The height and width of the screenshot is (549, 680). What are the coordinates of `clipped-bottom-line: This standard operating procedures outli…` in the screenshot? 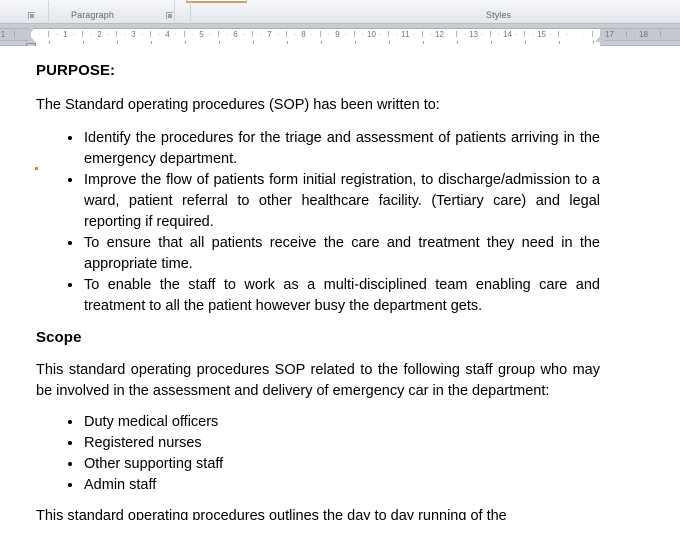 It's located at (318, 513).